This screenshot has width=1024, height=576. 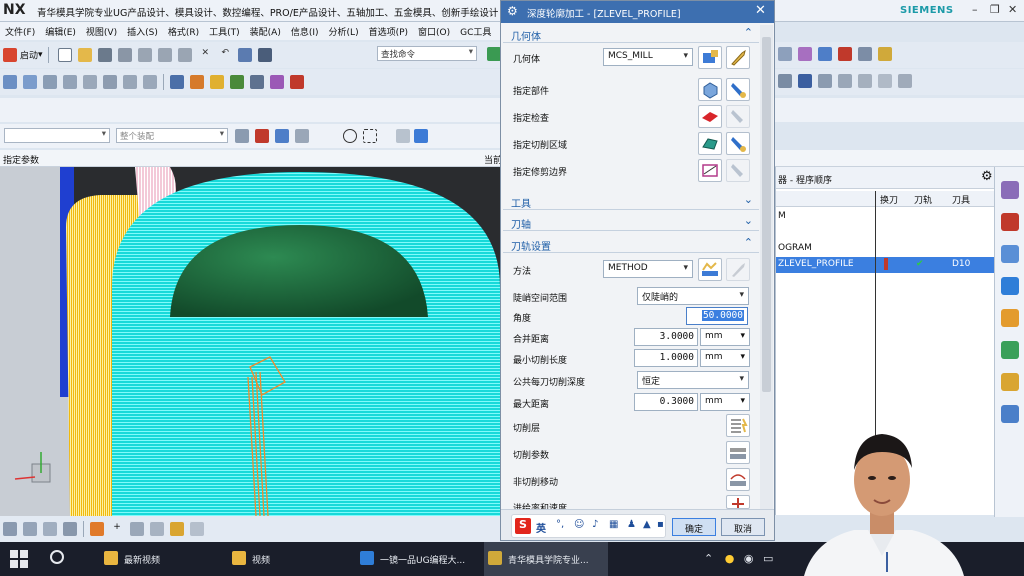 What do you see at coordinates (302, 136) in the screenshot?
I see `link-icon` at bounding box center [302, 136].